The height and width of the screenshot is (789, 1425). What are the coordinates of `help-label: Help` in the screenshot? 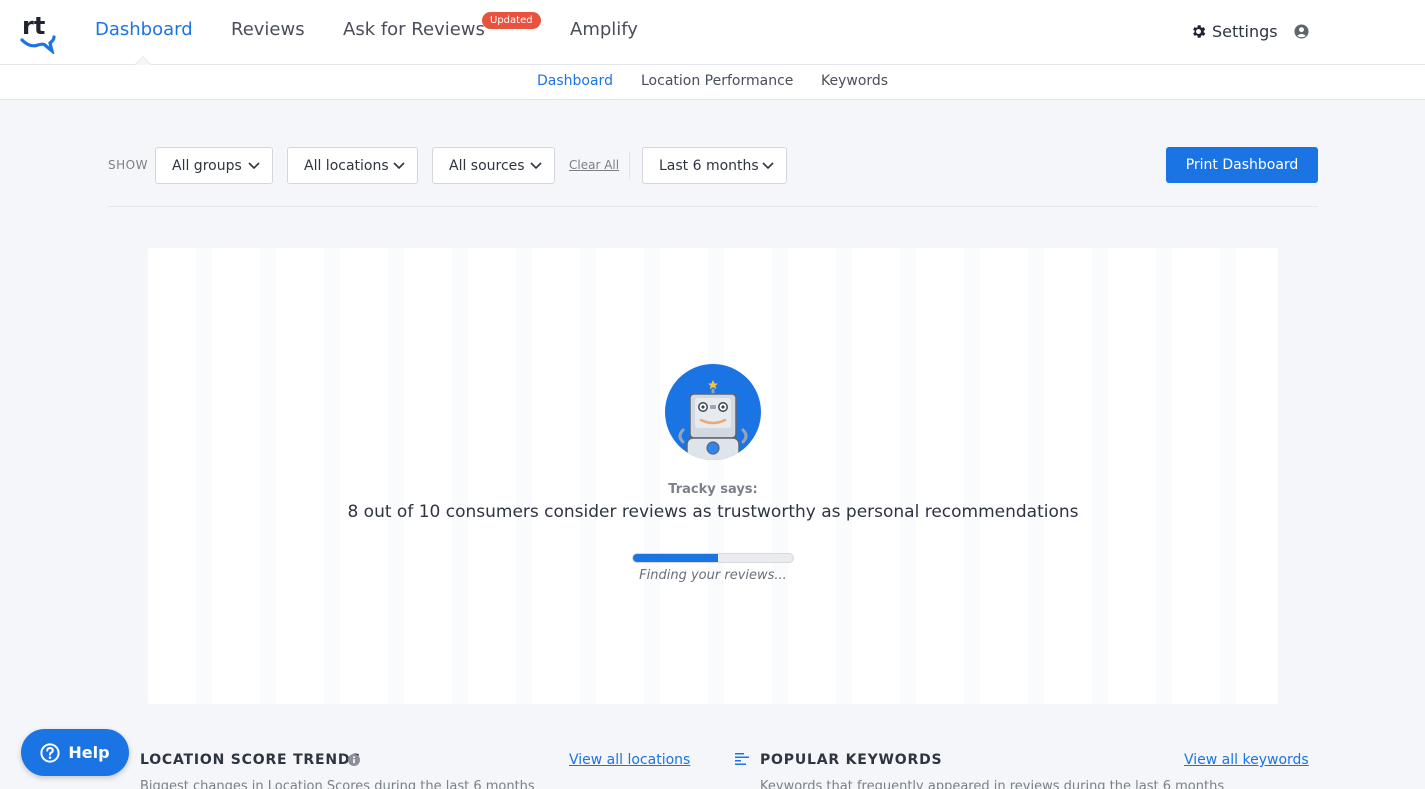 It's located at (89, 752).